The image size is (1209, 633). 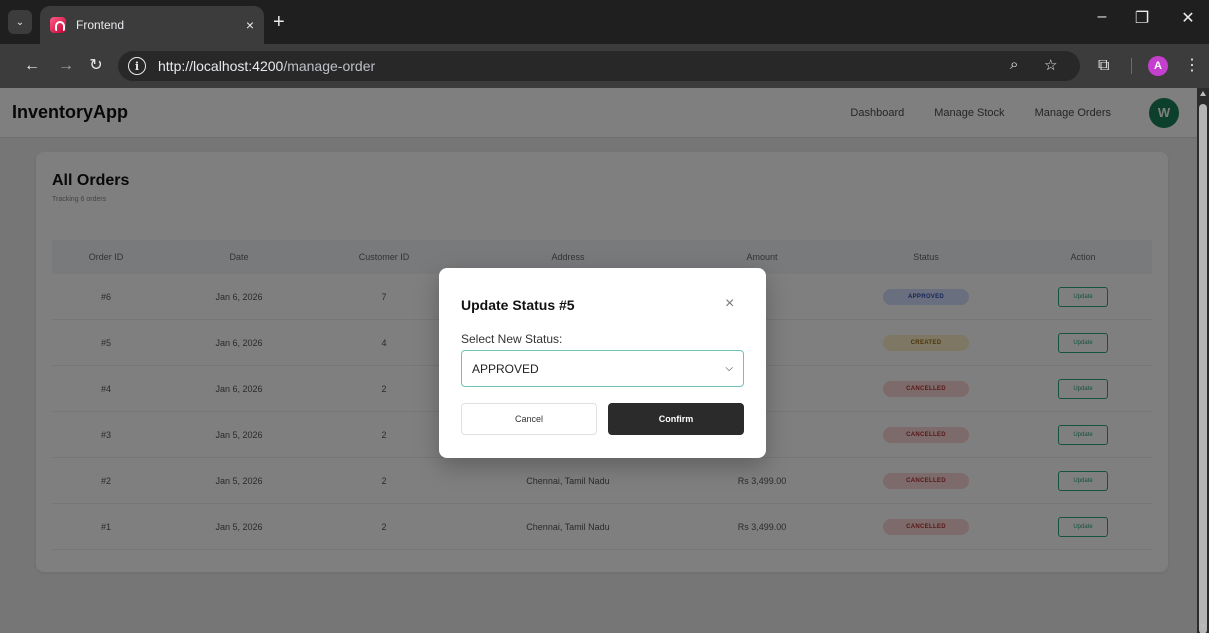 I want to click on page-scrollbar, so click(x=1203, y=360).